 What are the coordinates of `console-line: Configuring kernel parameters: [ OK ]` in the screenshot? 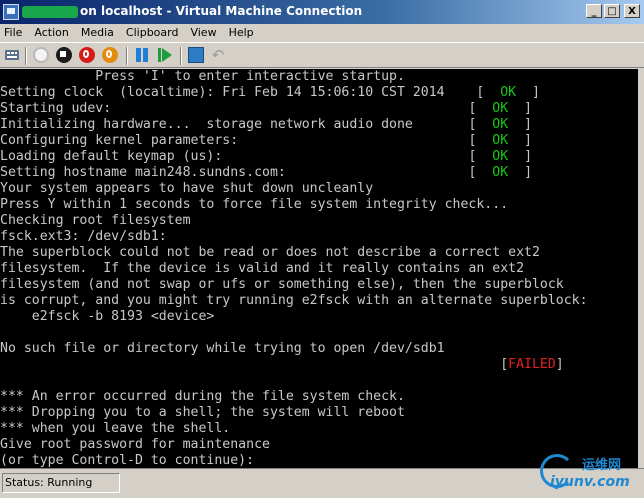 It's located at (266, 140).